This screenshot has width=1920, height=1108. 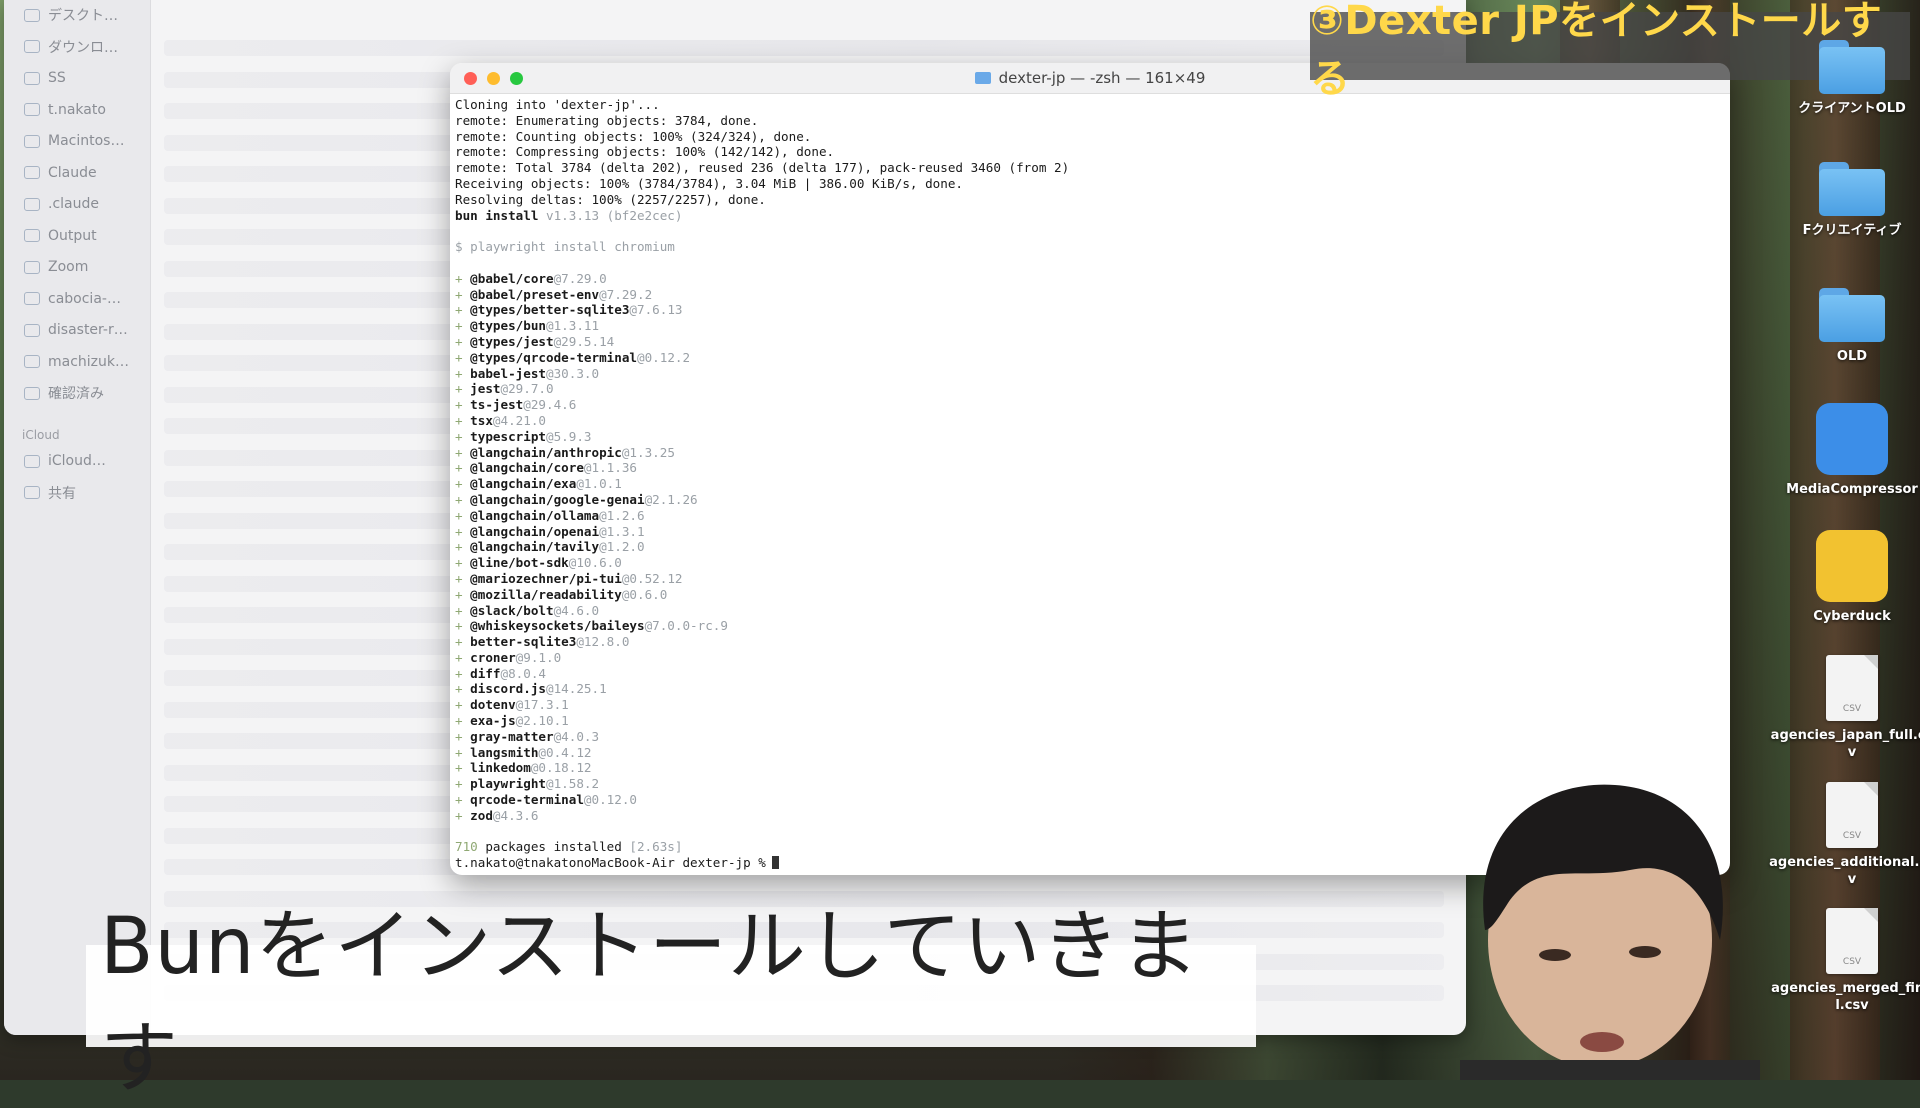 What do you see at coordinates (1852, 688) in the screenshot?
I see `csv-file-icon: CSV` at bounding box center [1852, 688].